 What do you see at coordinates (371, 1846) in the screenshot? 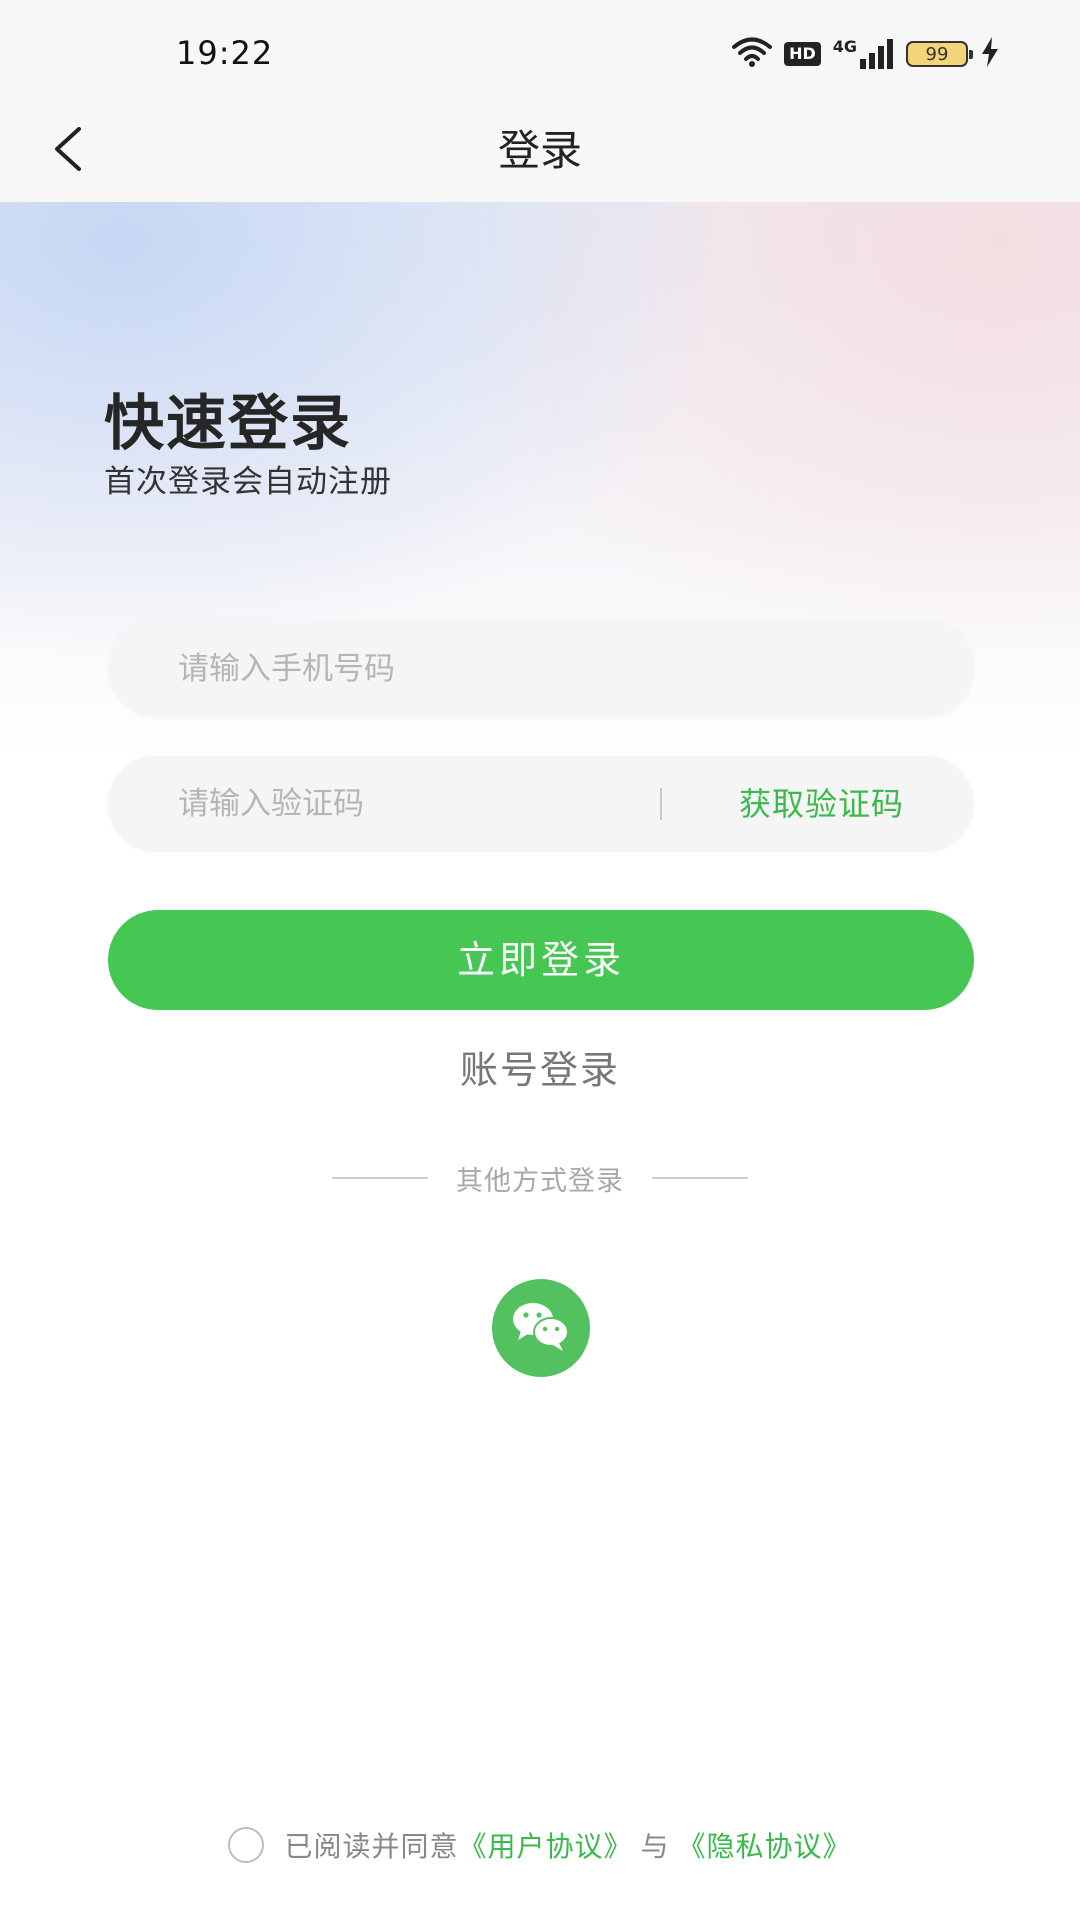
I see `agreement-prefix: 已阅读并同意` at bounding box center [371, 1846].